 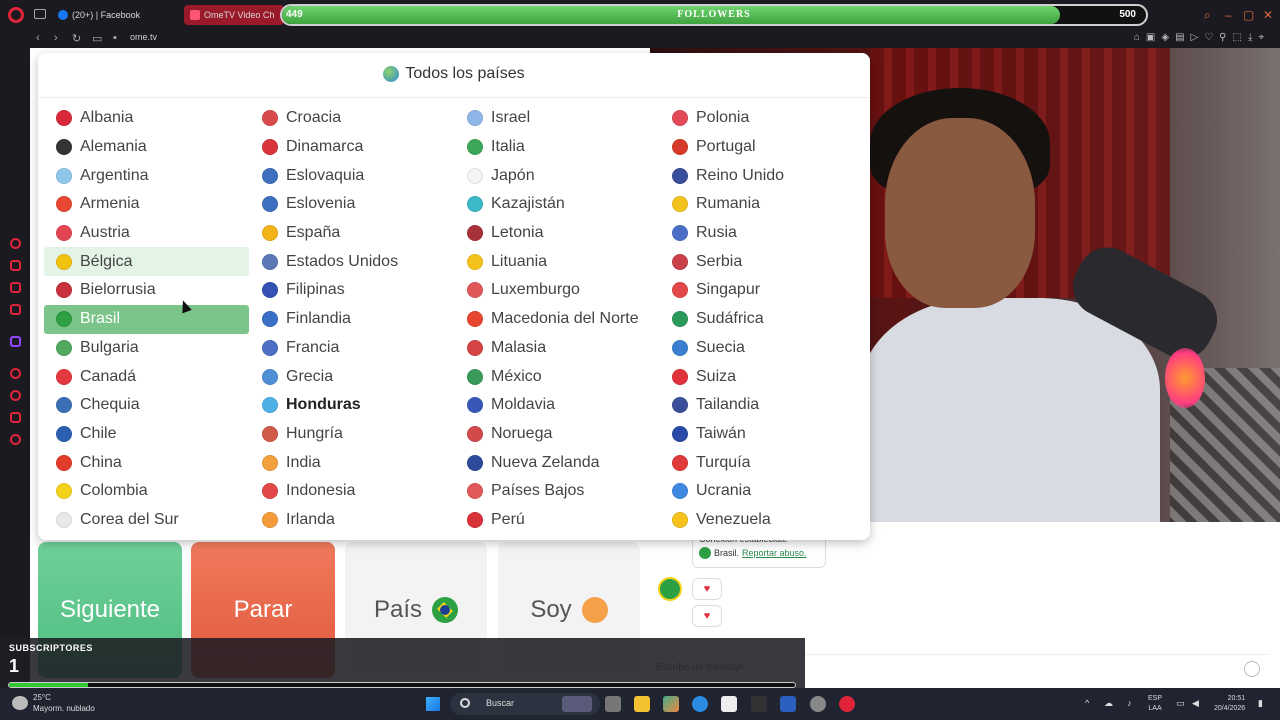 I want to click on country-option: Israel, so click(x=557, y=118).